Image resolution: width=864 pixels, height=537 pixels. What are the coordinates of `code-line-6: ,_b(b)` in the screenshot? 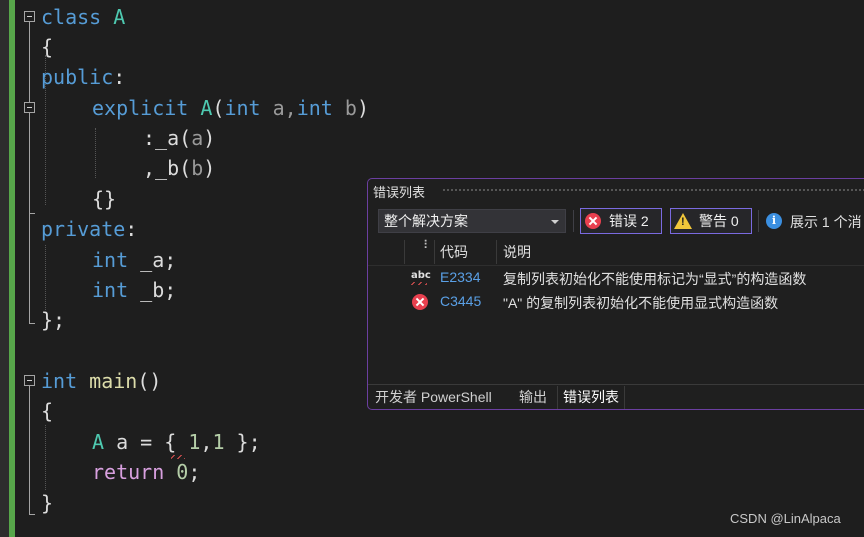 It's located at (179, 168).